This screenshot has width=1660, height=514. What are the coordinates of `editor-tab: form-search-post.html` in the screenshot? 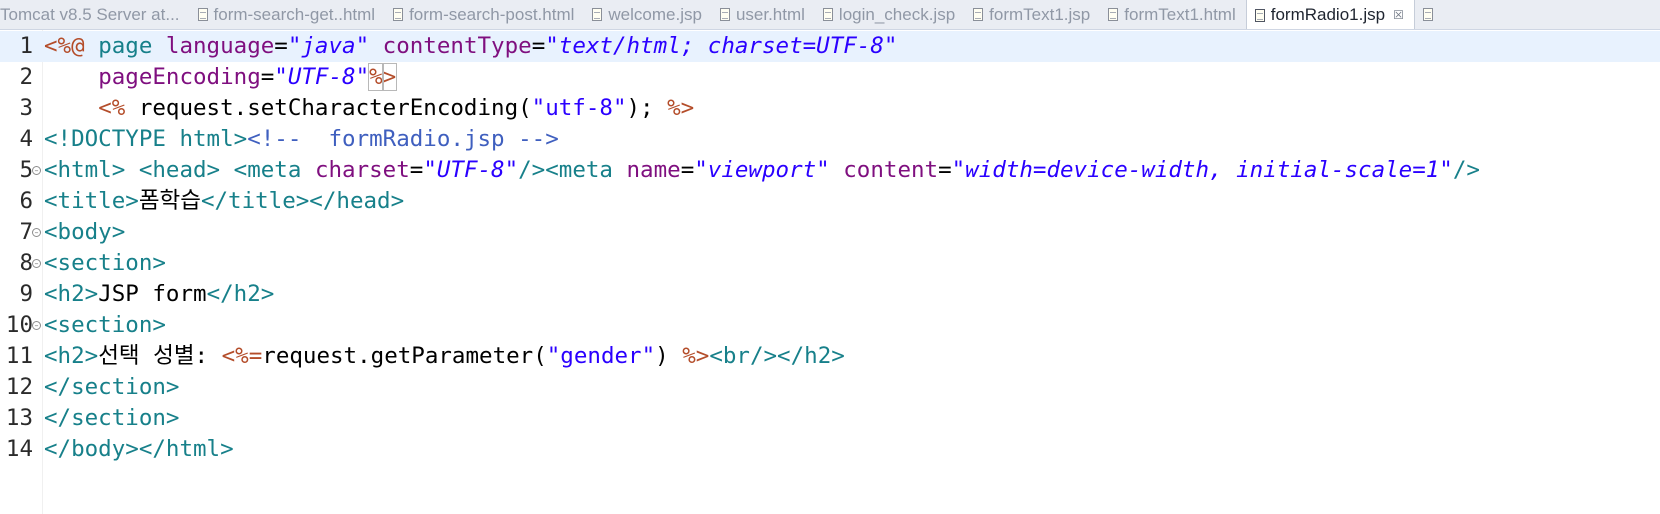 It's located at (484, 14).